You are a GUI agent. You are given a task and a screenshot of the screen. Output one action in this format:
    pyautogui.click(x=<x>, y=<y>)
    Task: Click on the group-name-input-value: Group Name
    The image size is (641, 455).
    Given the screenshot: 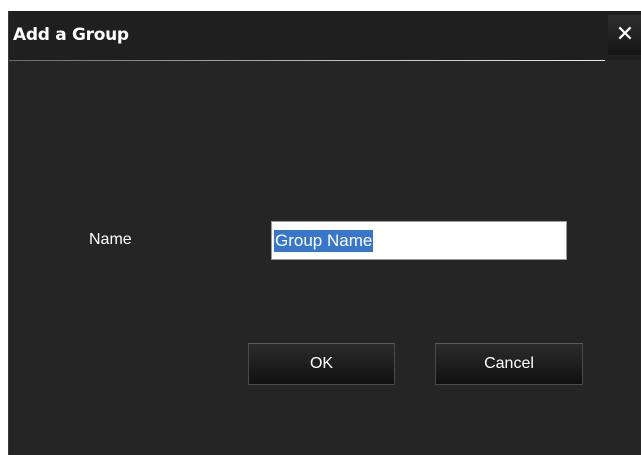 What is the action you would take?
    pyautogui.click(x=324, y=241)
    